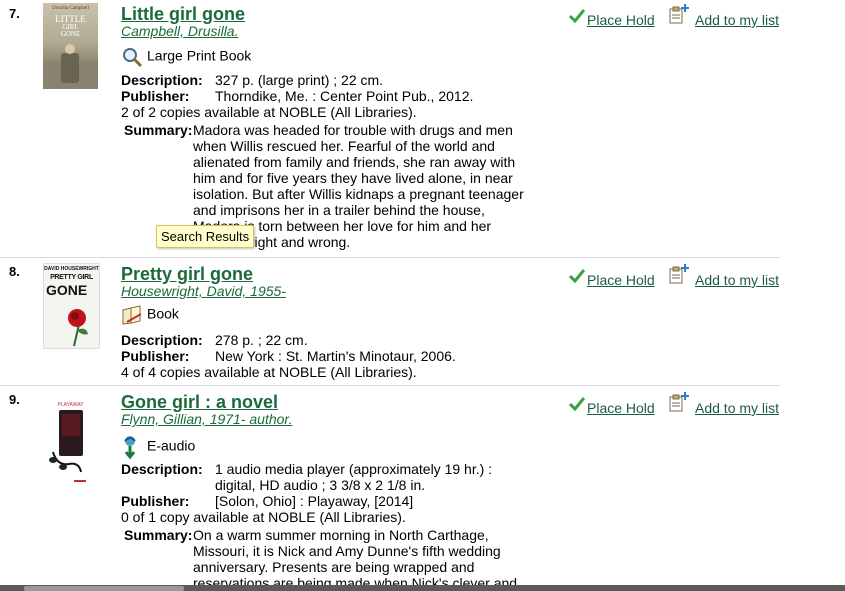 This screenshot has height=591, width=845. What do you see at coordinates (104, 588) in the screenshot?
I see `scrollbar-thumb` at bounding box center [104, 588].